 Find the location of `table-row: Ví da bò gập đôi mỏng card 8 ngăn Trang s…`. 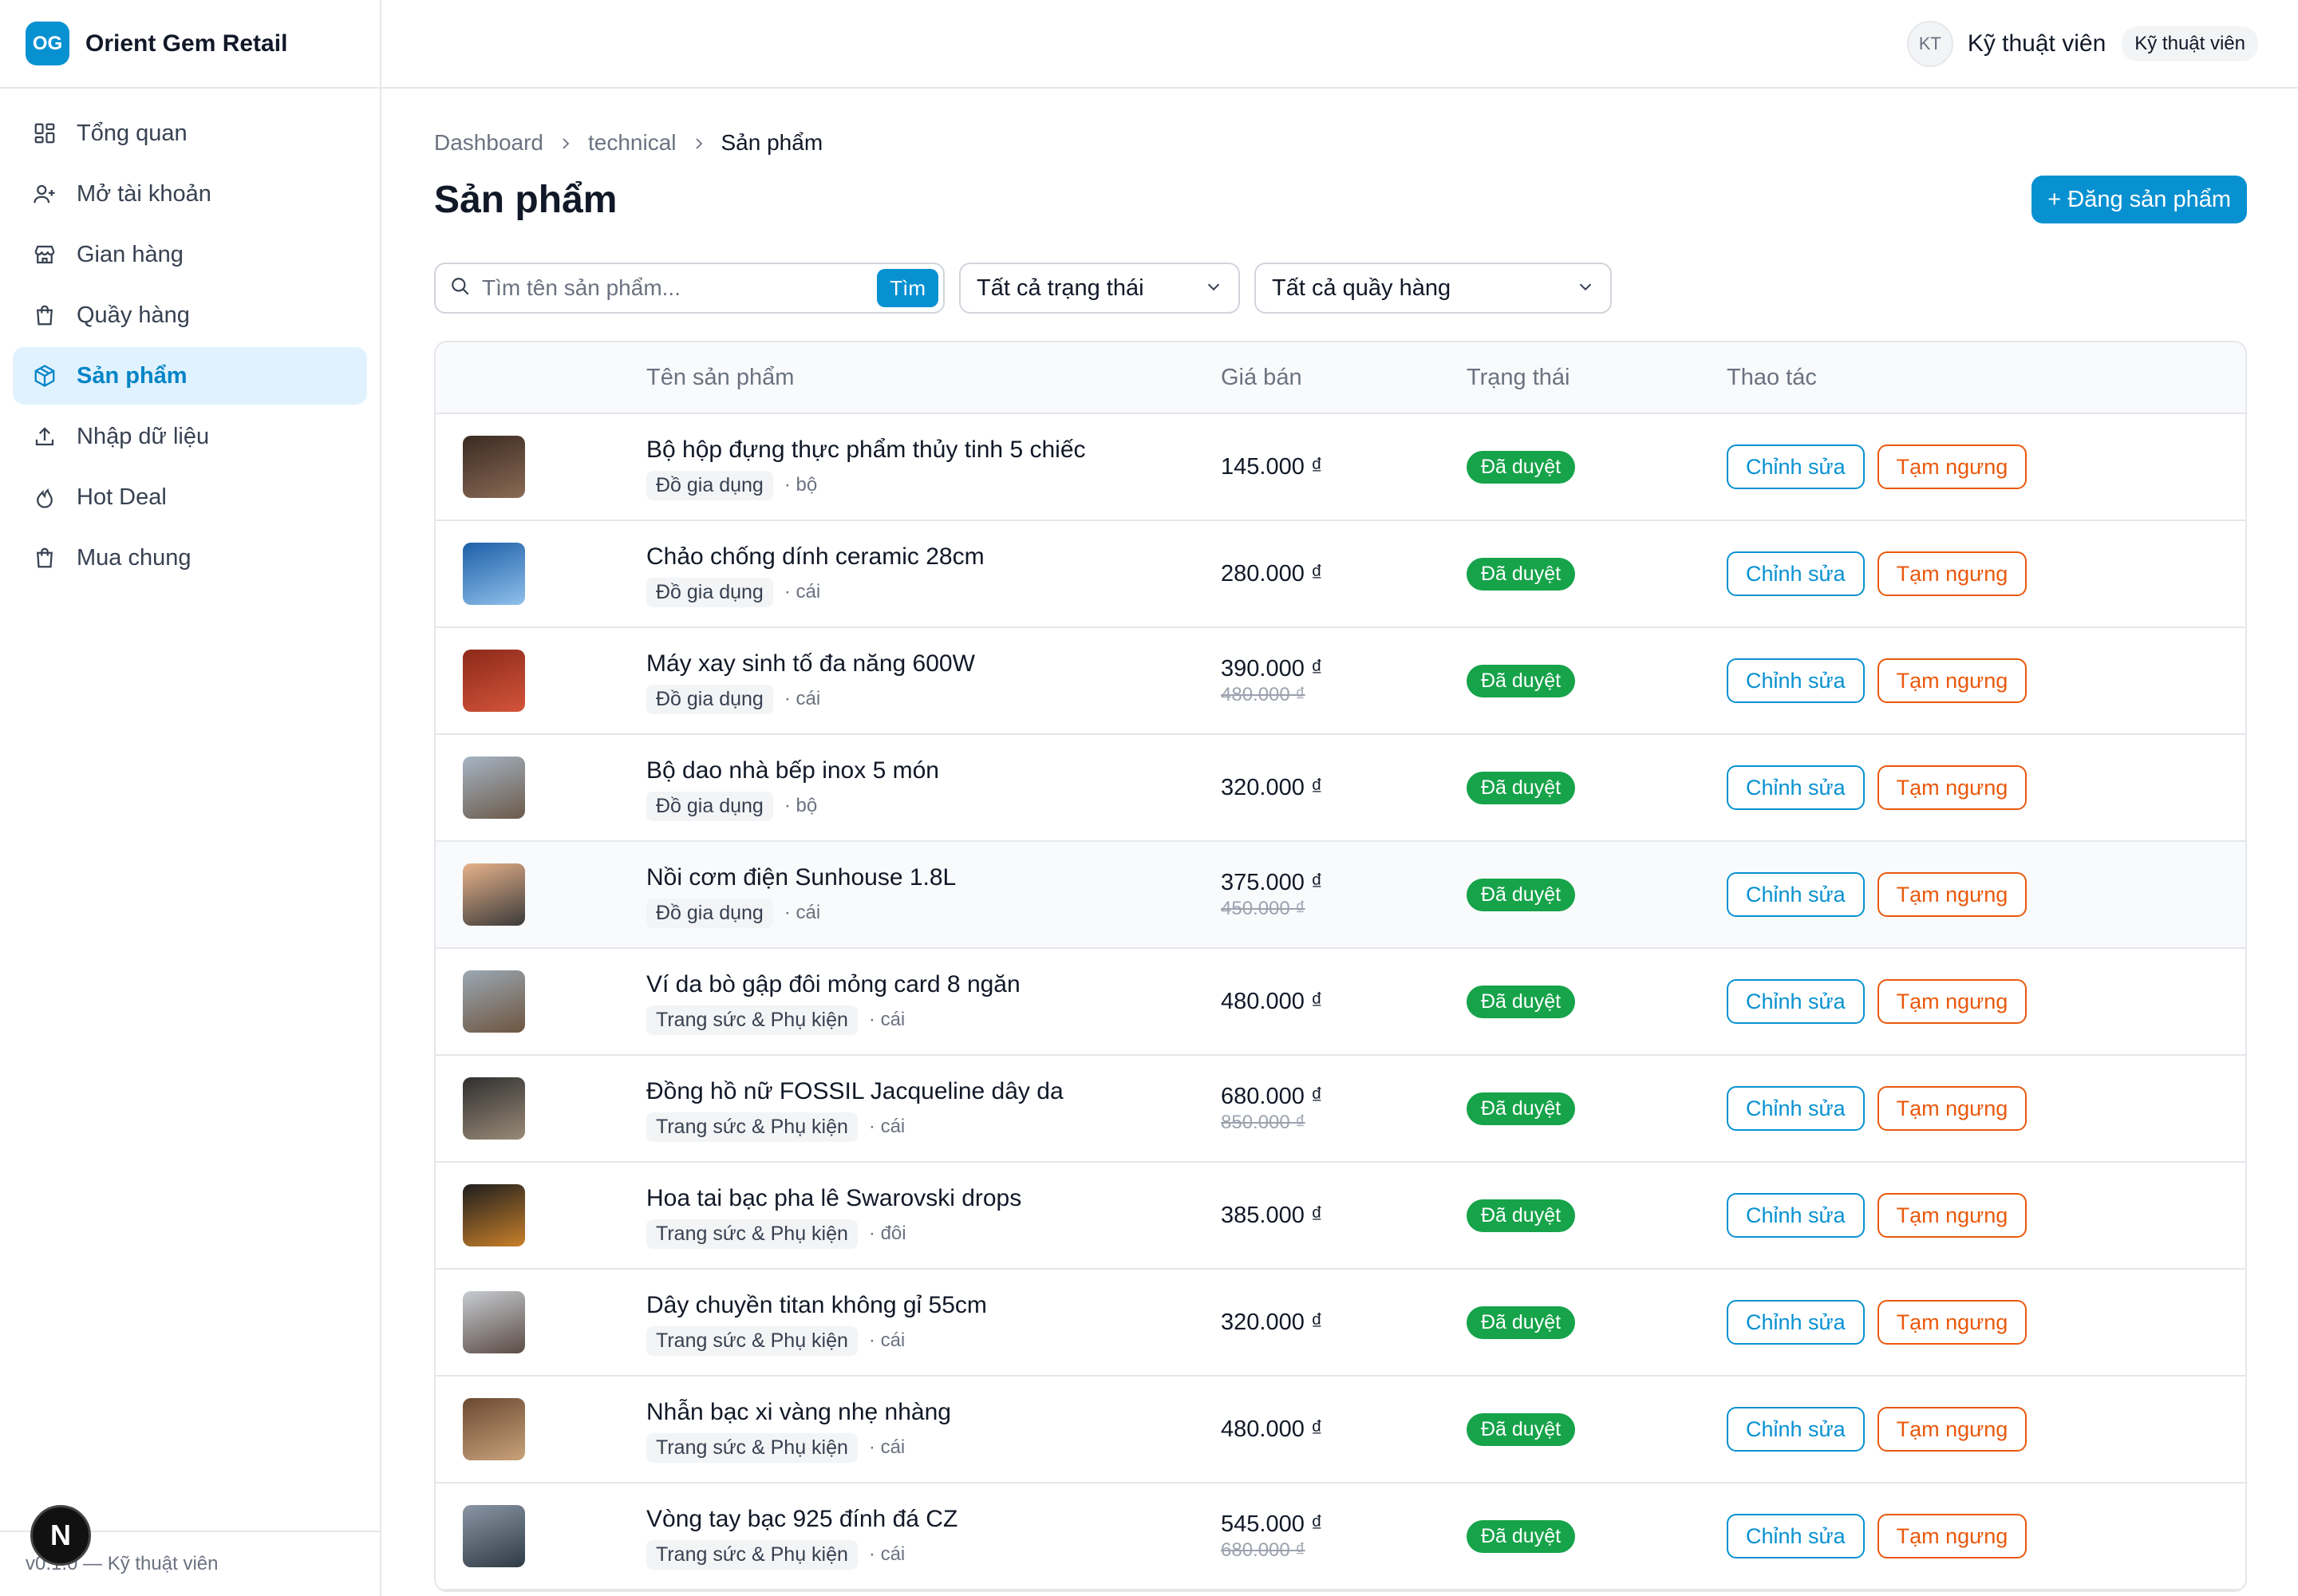

table-row: Ví da bò gập đôi mỏng card 8 ngăn Trang s… is located at coordinates (1340, 1002).